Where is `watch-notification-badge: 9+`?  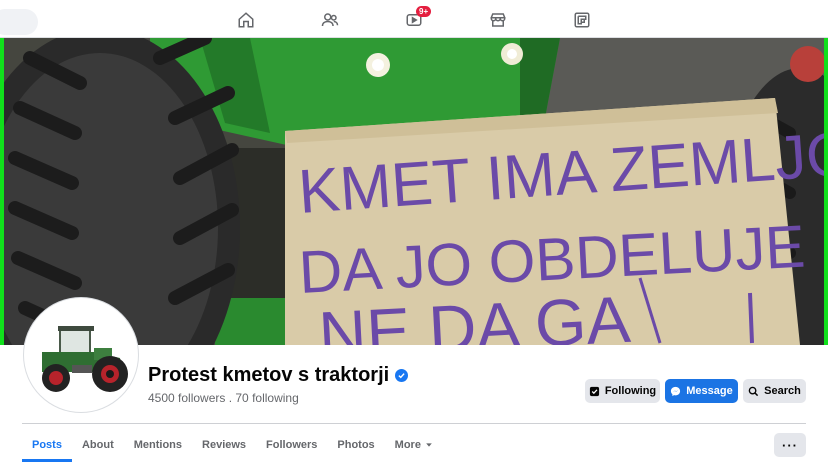 watch-notification-badge: 9+ is located at coordinates (424, 11).